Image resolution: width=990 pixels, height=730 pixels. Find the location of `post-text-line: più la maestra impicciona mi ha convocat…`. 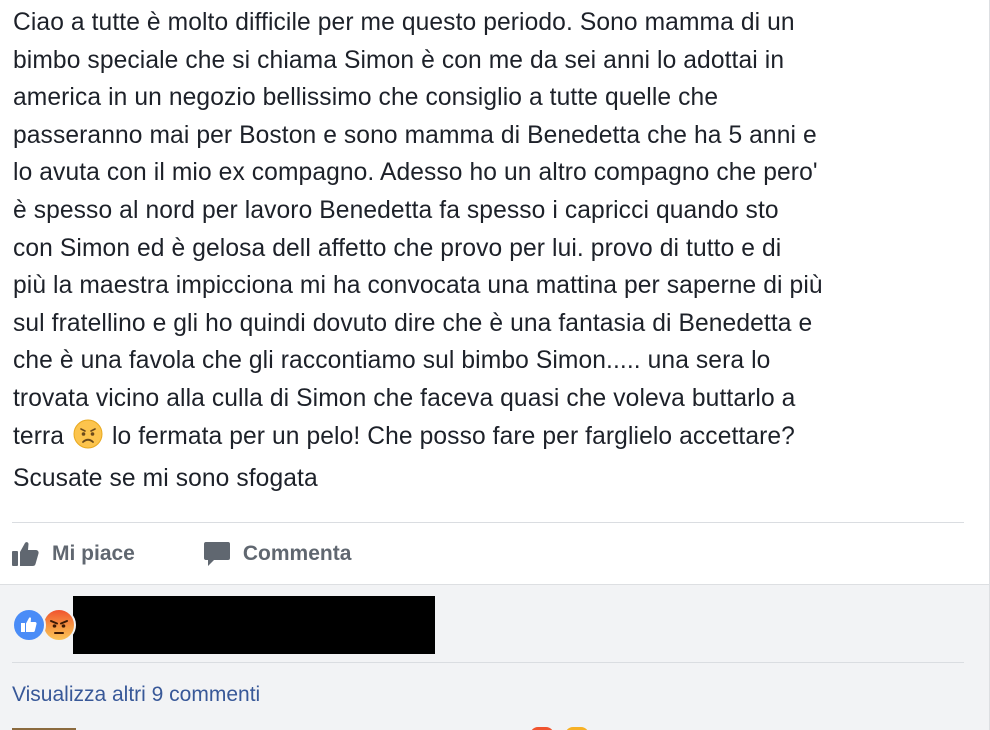

post-text-line: più la maestra impicciona mi ha convocat… is located at coordinates (418, 286).